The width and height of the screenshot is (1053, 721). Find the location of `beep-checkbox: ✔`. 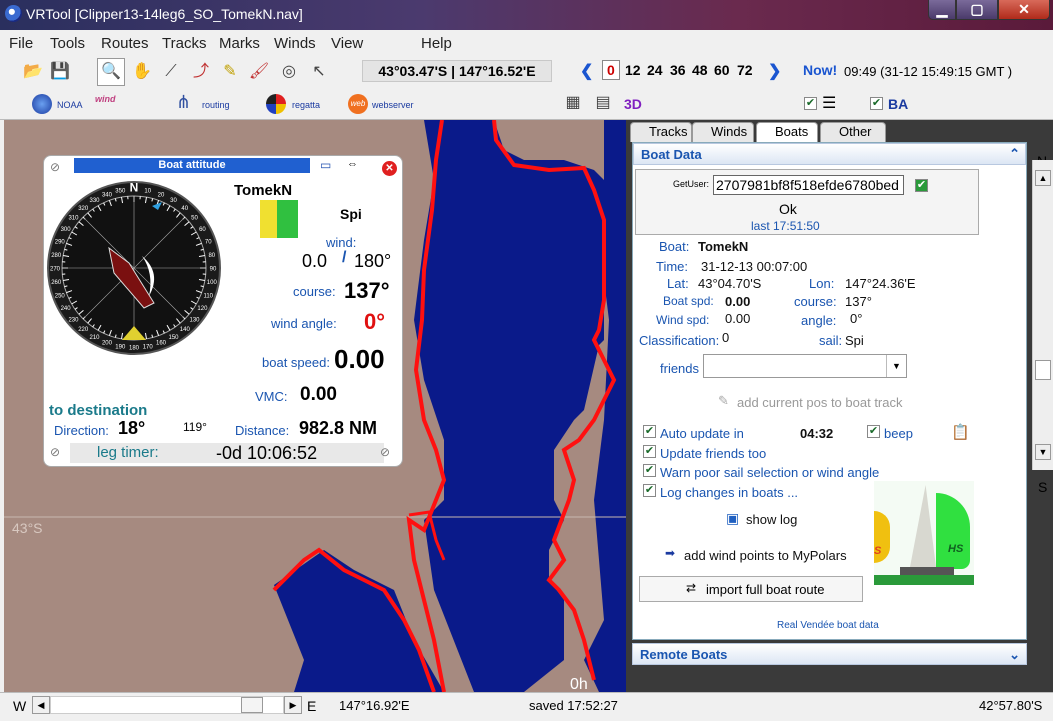

beep-checkbox: ✔ is located at coordinates (873, 431).